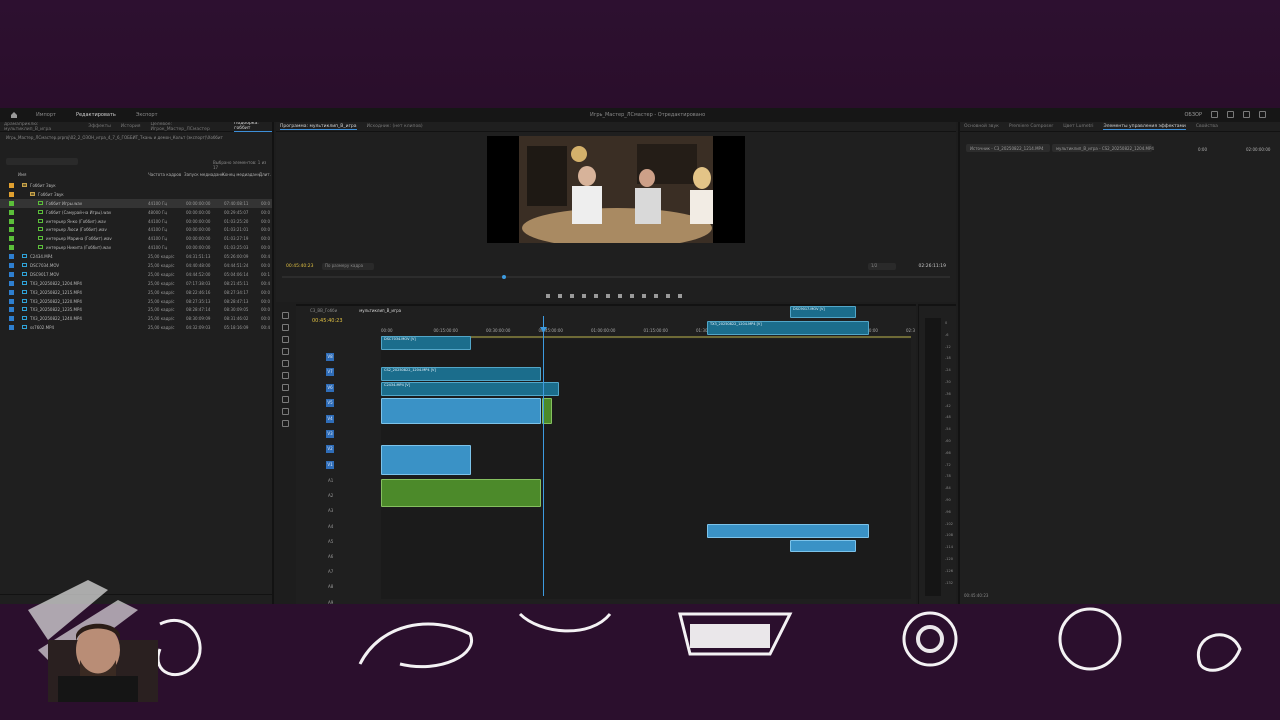  I want to click on track-header-a2: A2, so click(350, 496).